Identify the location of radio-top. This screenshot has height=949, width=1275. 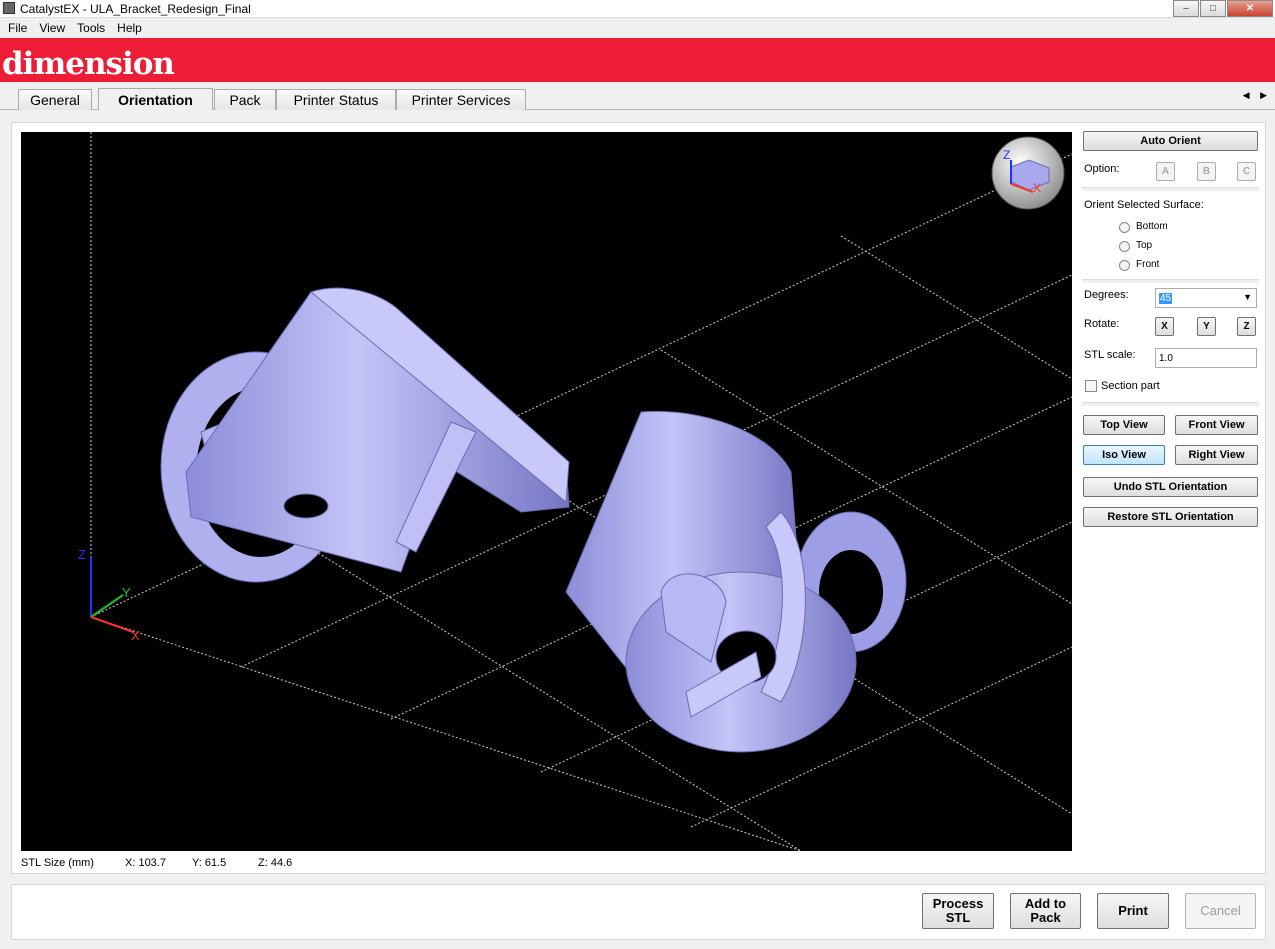
(1124, 246).